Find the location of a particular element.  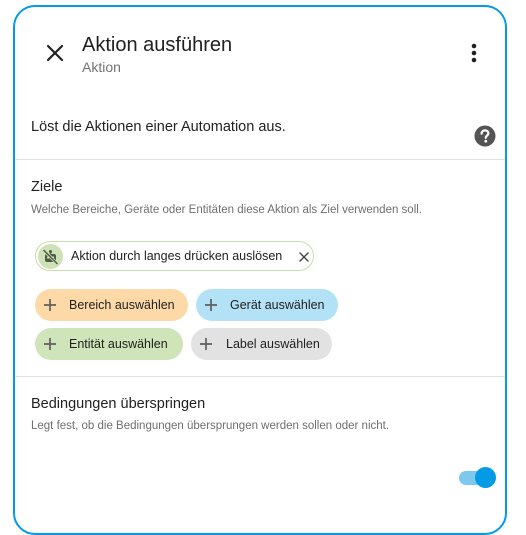

dialog-subtitle: Aktion is located at coordinates (101, 67).